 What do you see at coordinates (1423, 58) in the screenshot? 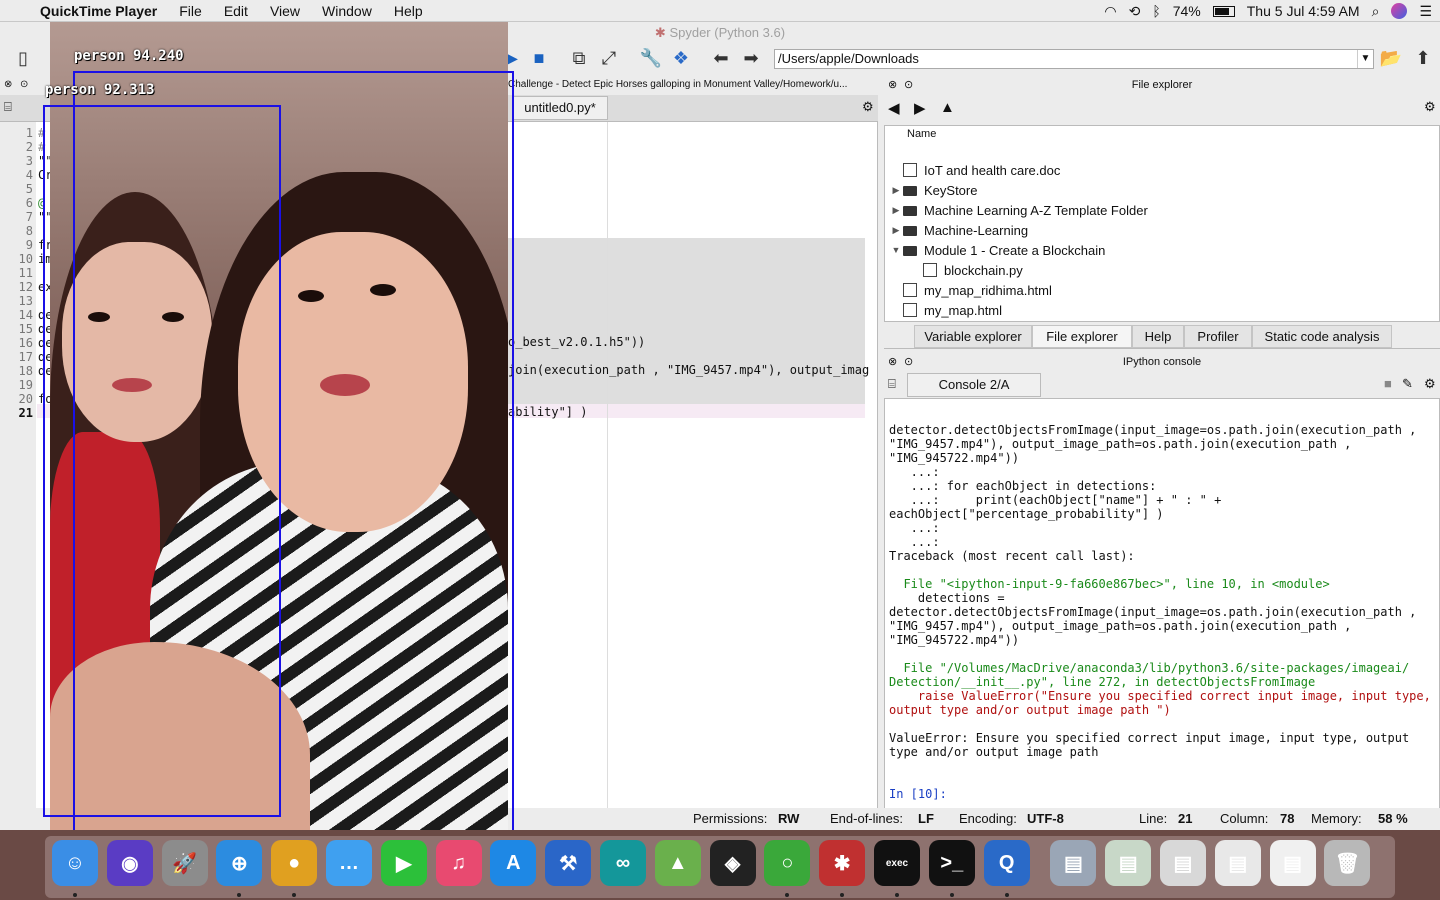
I see `parent-directory-icon: ⬆` at bounding box center [1423, 58].